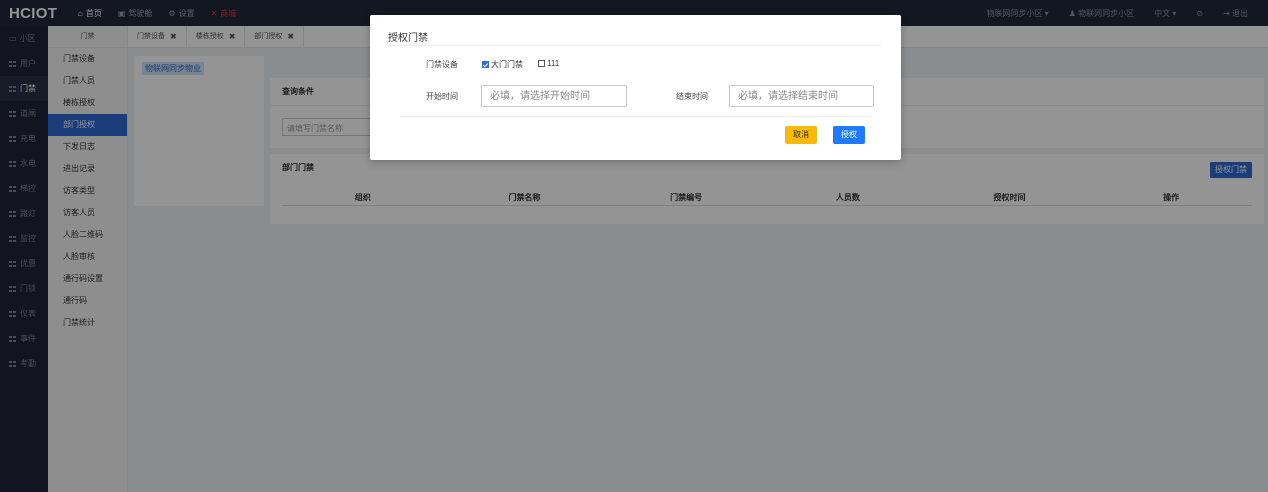 Image resolution: width=1268 pixels, height=492 pixels. Describe the element at coordinates (548, 63) in the screenshot. I see `device-checkbox-111: 111` at that location.